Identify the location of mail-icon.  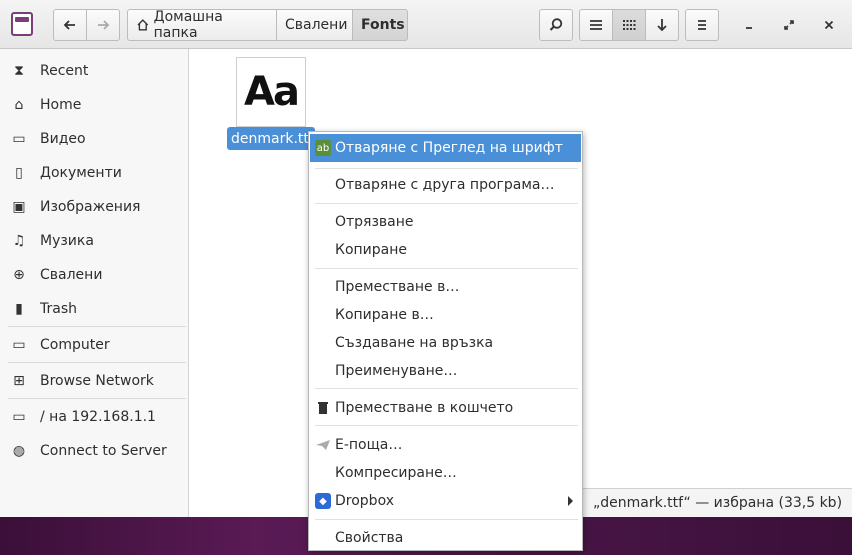
(323, 445).